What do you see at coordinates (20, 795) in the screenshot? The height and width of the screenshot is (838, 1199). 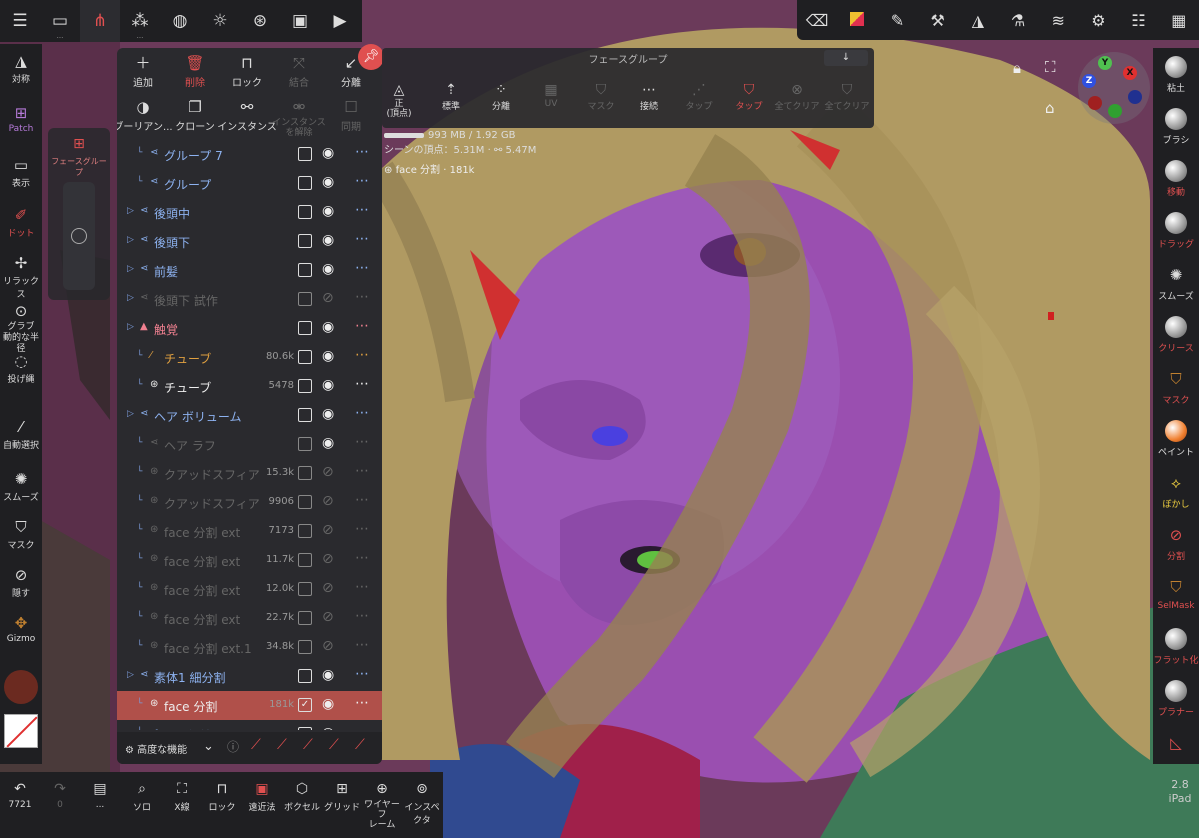 I see `undo-button: ↶ 7721` at bounding box center [20, 795].